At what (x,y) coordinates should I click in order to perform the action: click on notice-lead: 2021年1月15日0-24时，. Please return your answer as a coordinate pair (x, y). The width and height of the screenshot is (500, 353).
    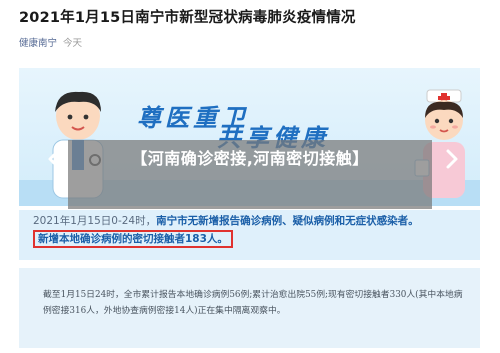
    Looking at the image, I should click on (95, 221).